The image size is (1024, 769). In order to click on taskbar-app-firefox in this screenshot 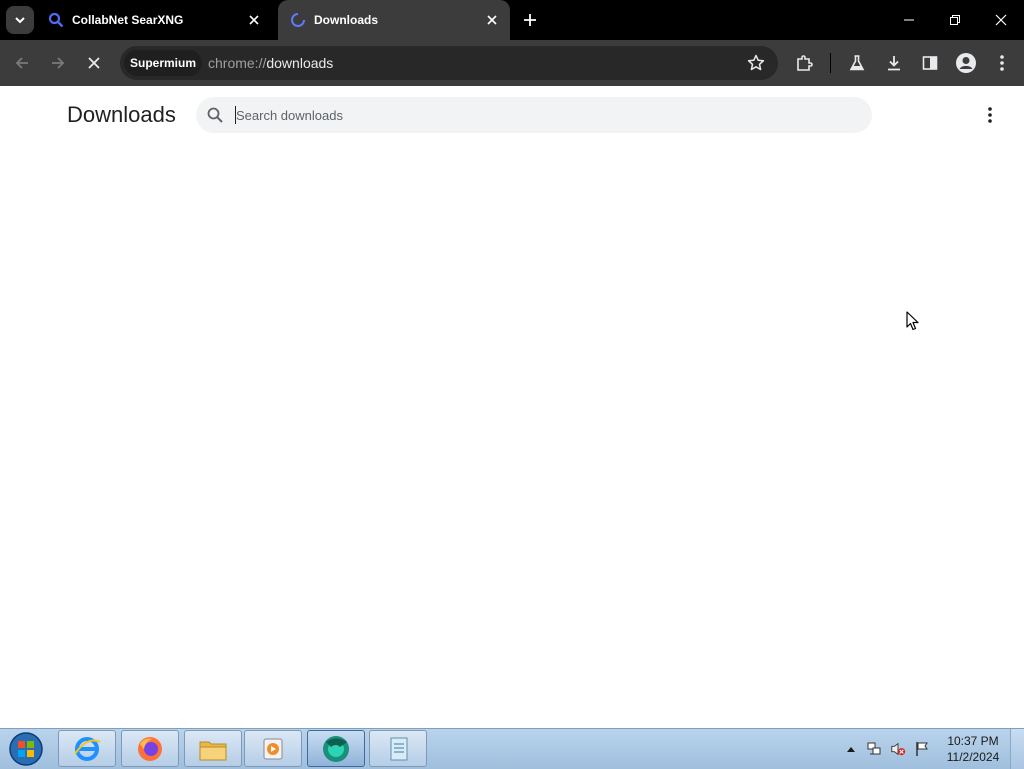, I will do `click(150, 748)`.